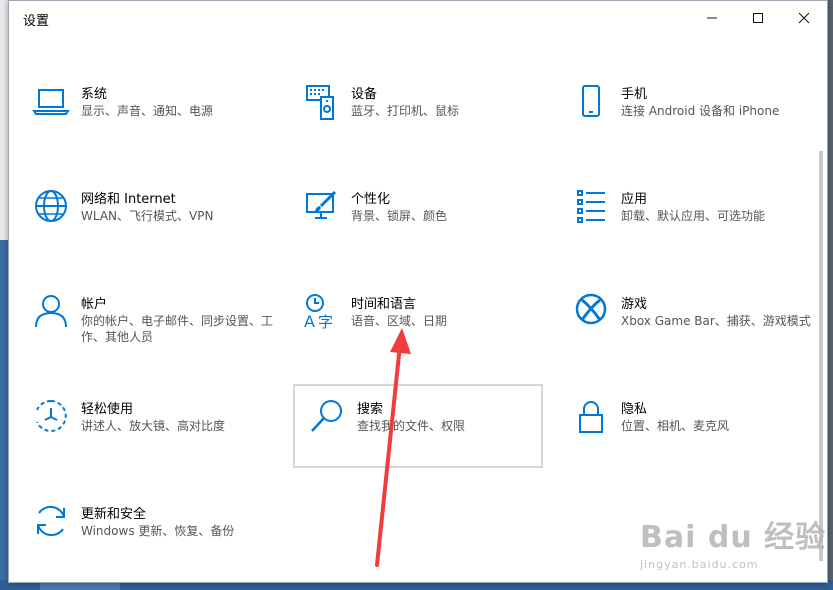 This screenshot has width=833, height=590. Describe the element at coordinates (393, 447) in the screenshot. I see `annotation-arrow-icon` at that location.